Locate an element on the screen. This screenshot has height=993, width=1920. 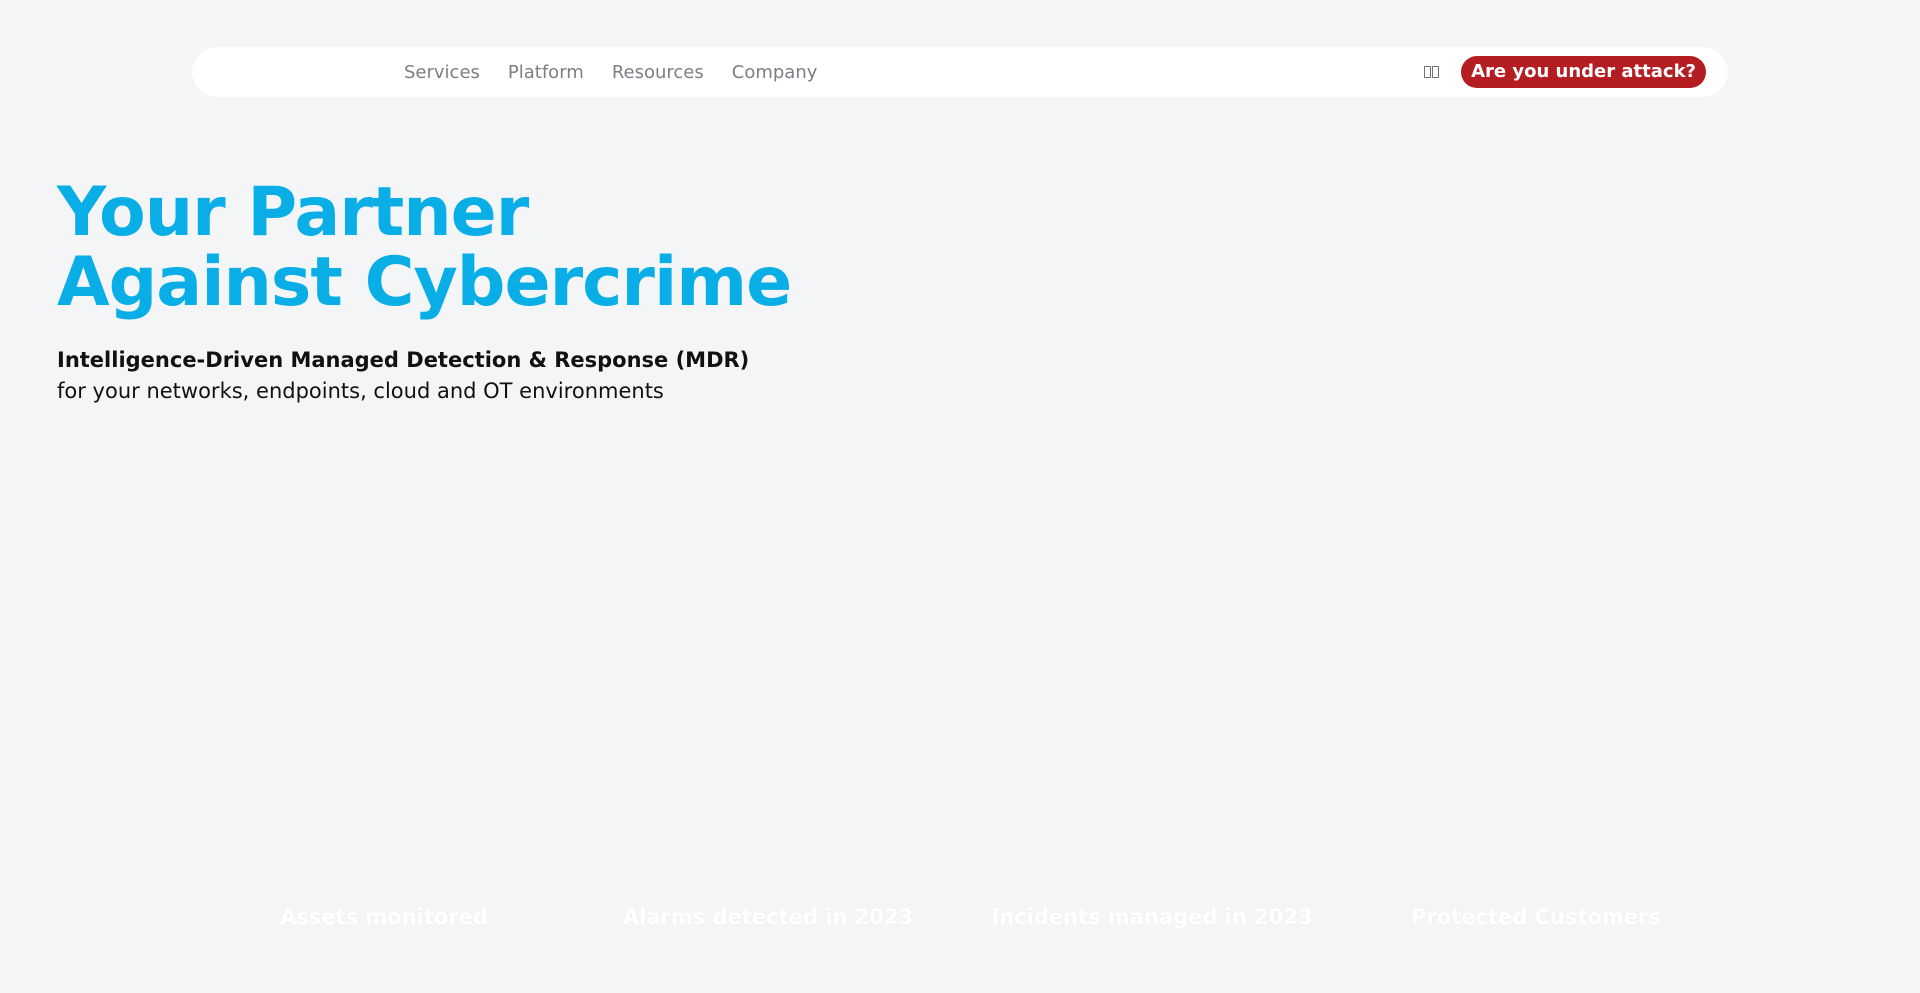
stat-label-incidents: Incidents managed in 2023 is located at coordinates (1152, 917).